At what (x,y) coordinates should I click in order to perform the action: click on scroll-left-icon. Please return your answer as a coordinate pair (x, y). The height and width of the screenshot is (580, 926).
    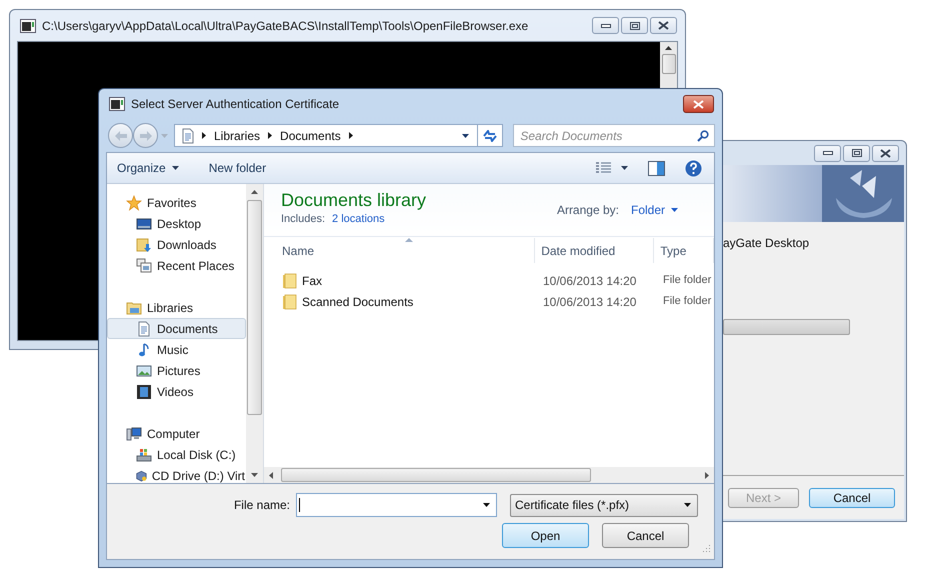
    Looking at the image, I should click on (271, 475).